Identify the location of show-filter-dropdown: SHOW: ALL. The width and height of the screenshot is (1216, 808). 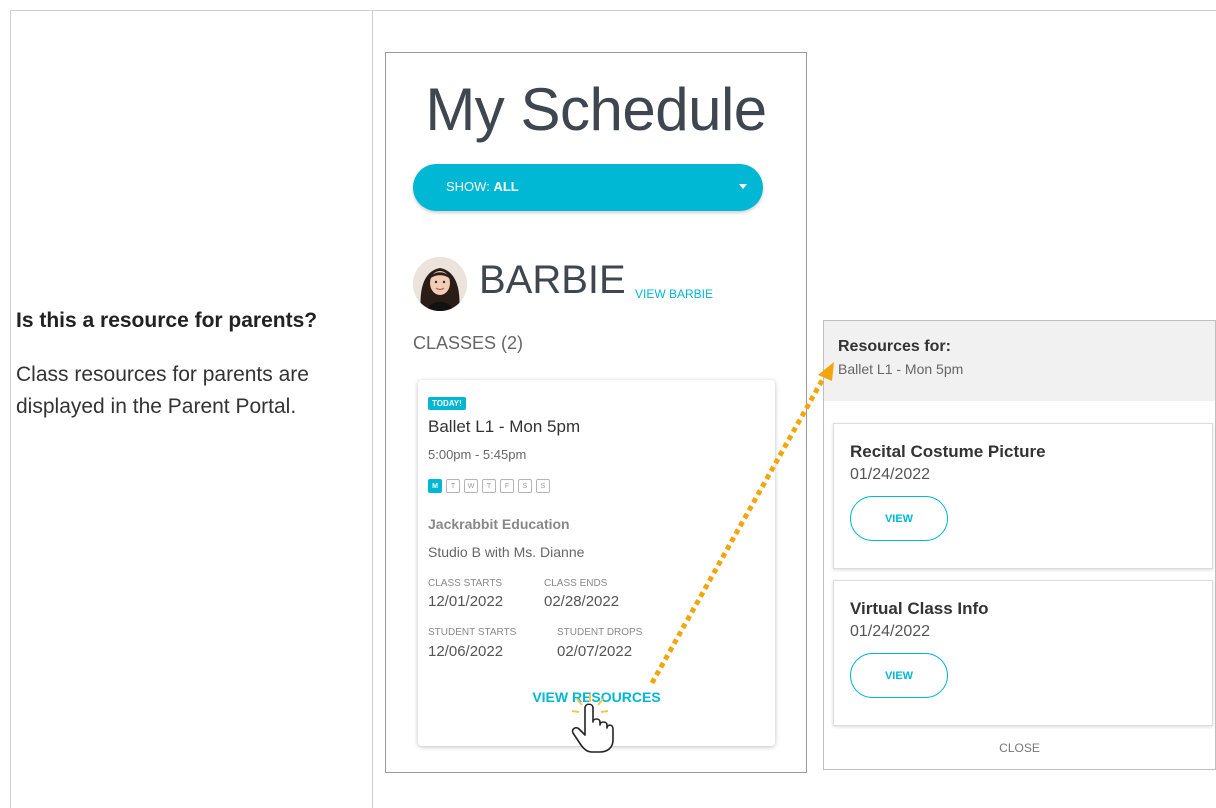
(588, 187).